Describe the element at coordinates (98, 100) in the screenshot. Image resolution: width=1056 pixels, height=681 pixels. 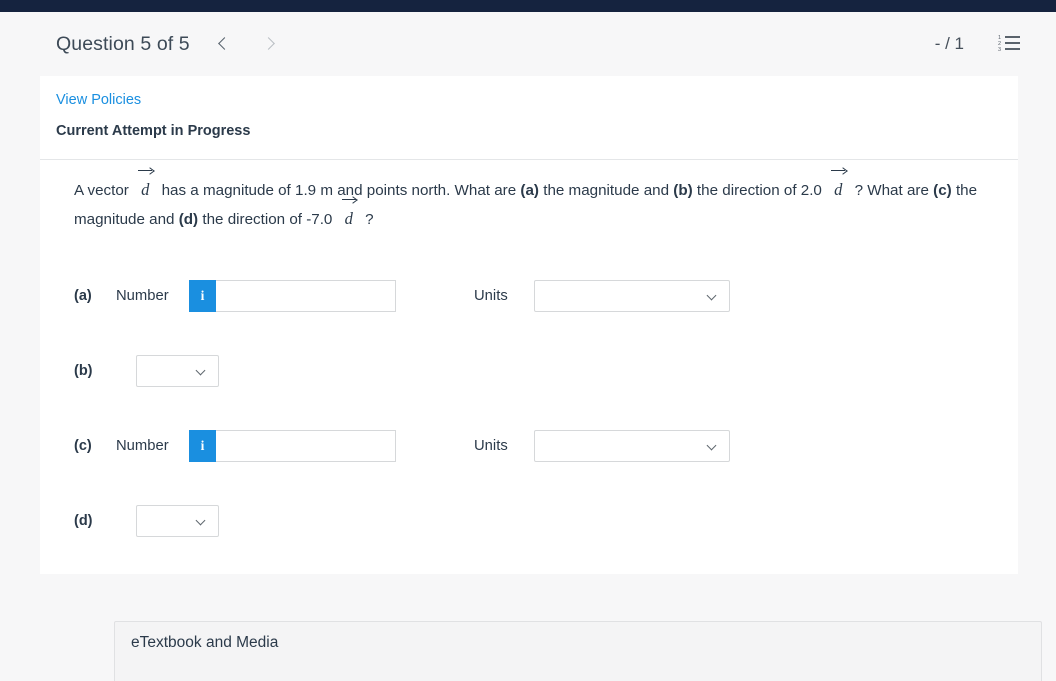
I see `view-policies-link: View Policies` at that location.